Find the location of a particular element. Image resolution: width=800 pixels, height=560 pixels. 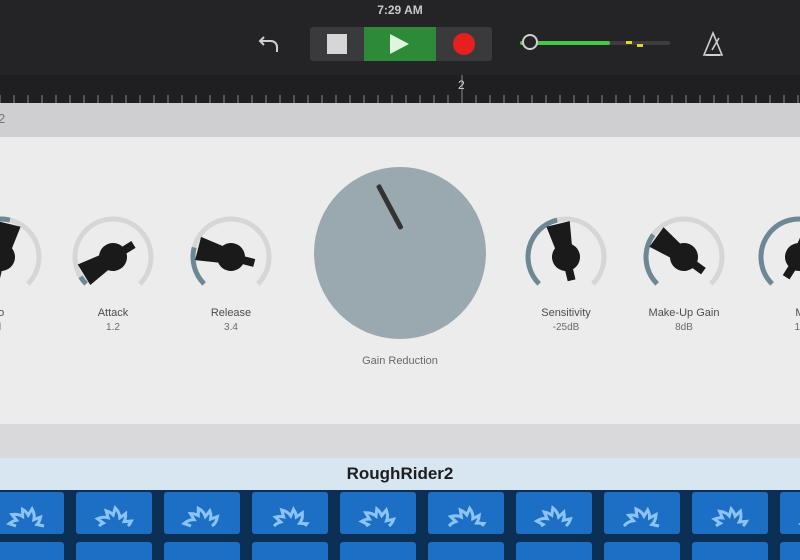

volume-knob is located at coordinates (530, 42).